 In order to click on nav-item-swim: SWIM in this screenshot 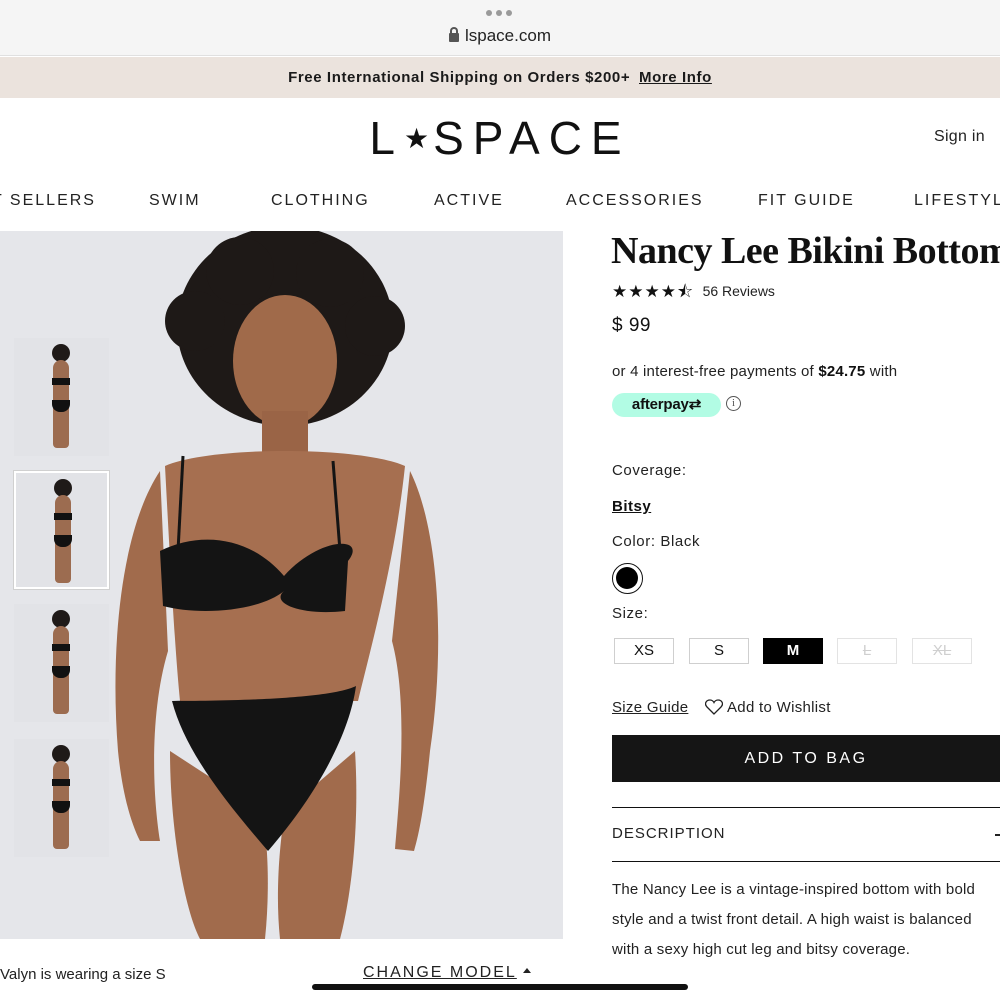, I will do `click(175, 201)`.